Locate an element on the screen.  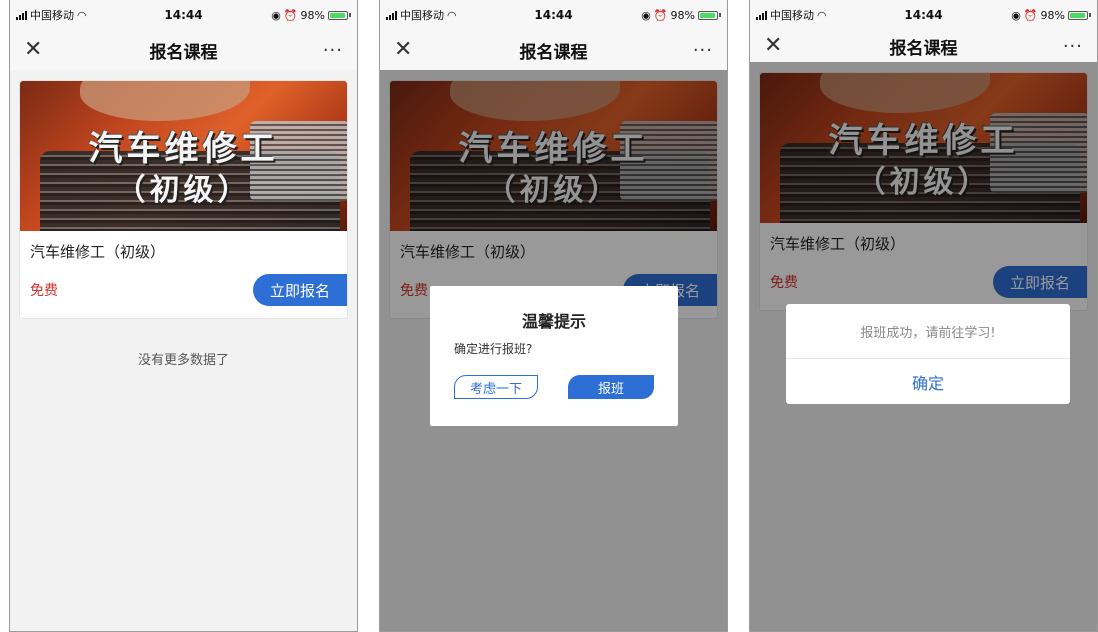
list-end-text: 没有更多数据了 is located at coordinates (183, 360).